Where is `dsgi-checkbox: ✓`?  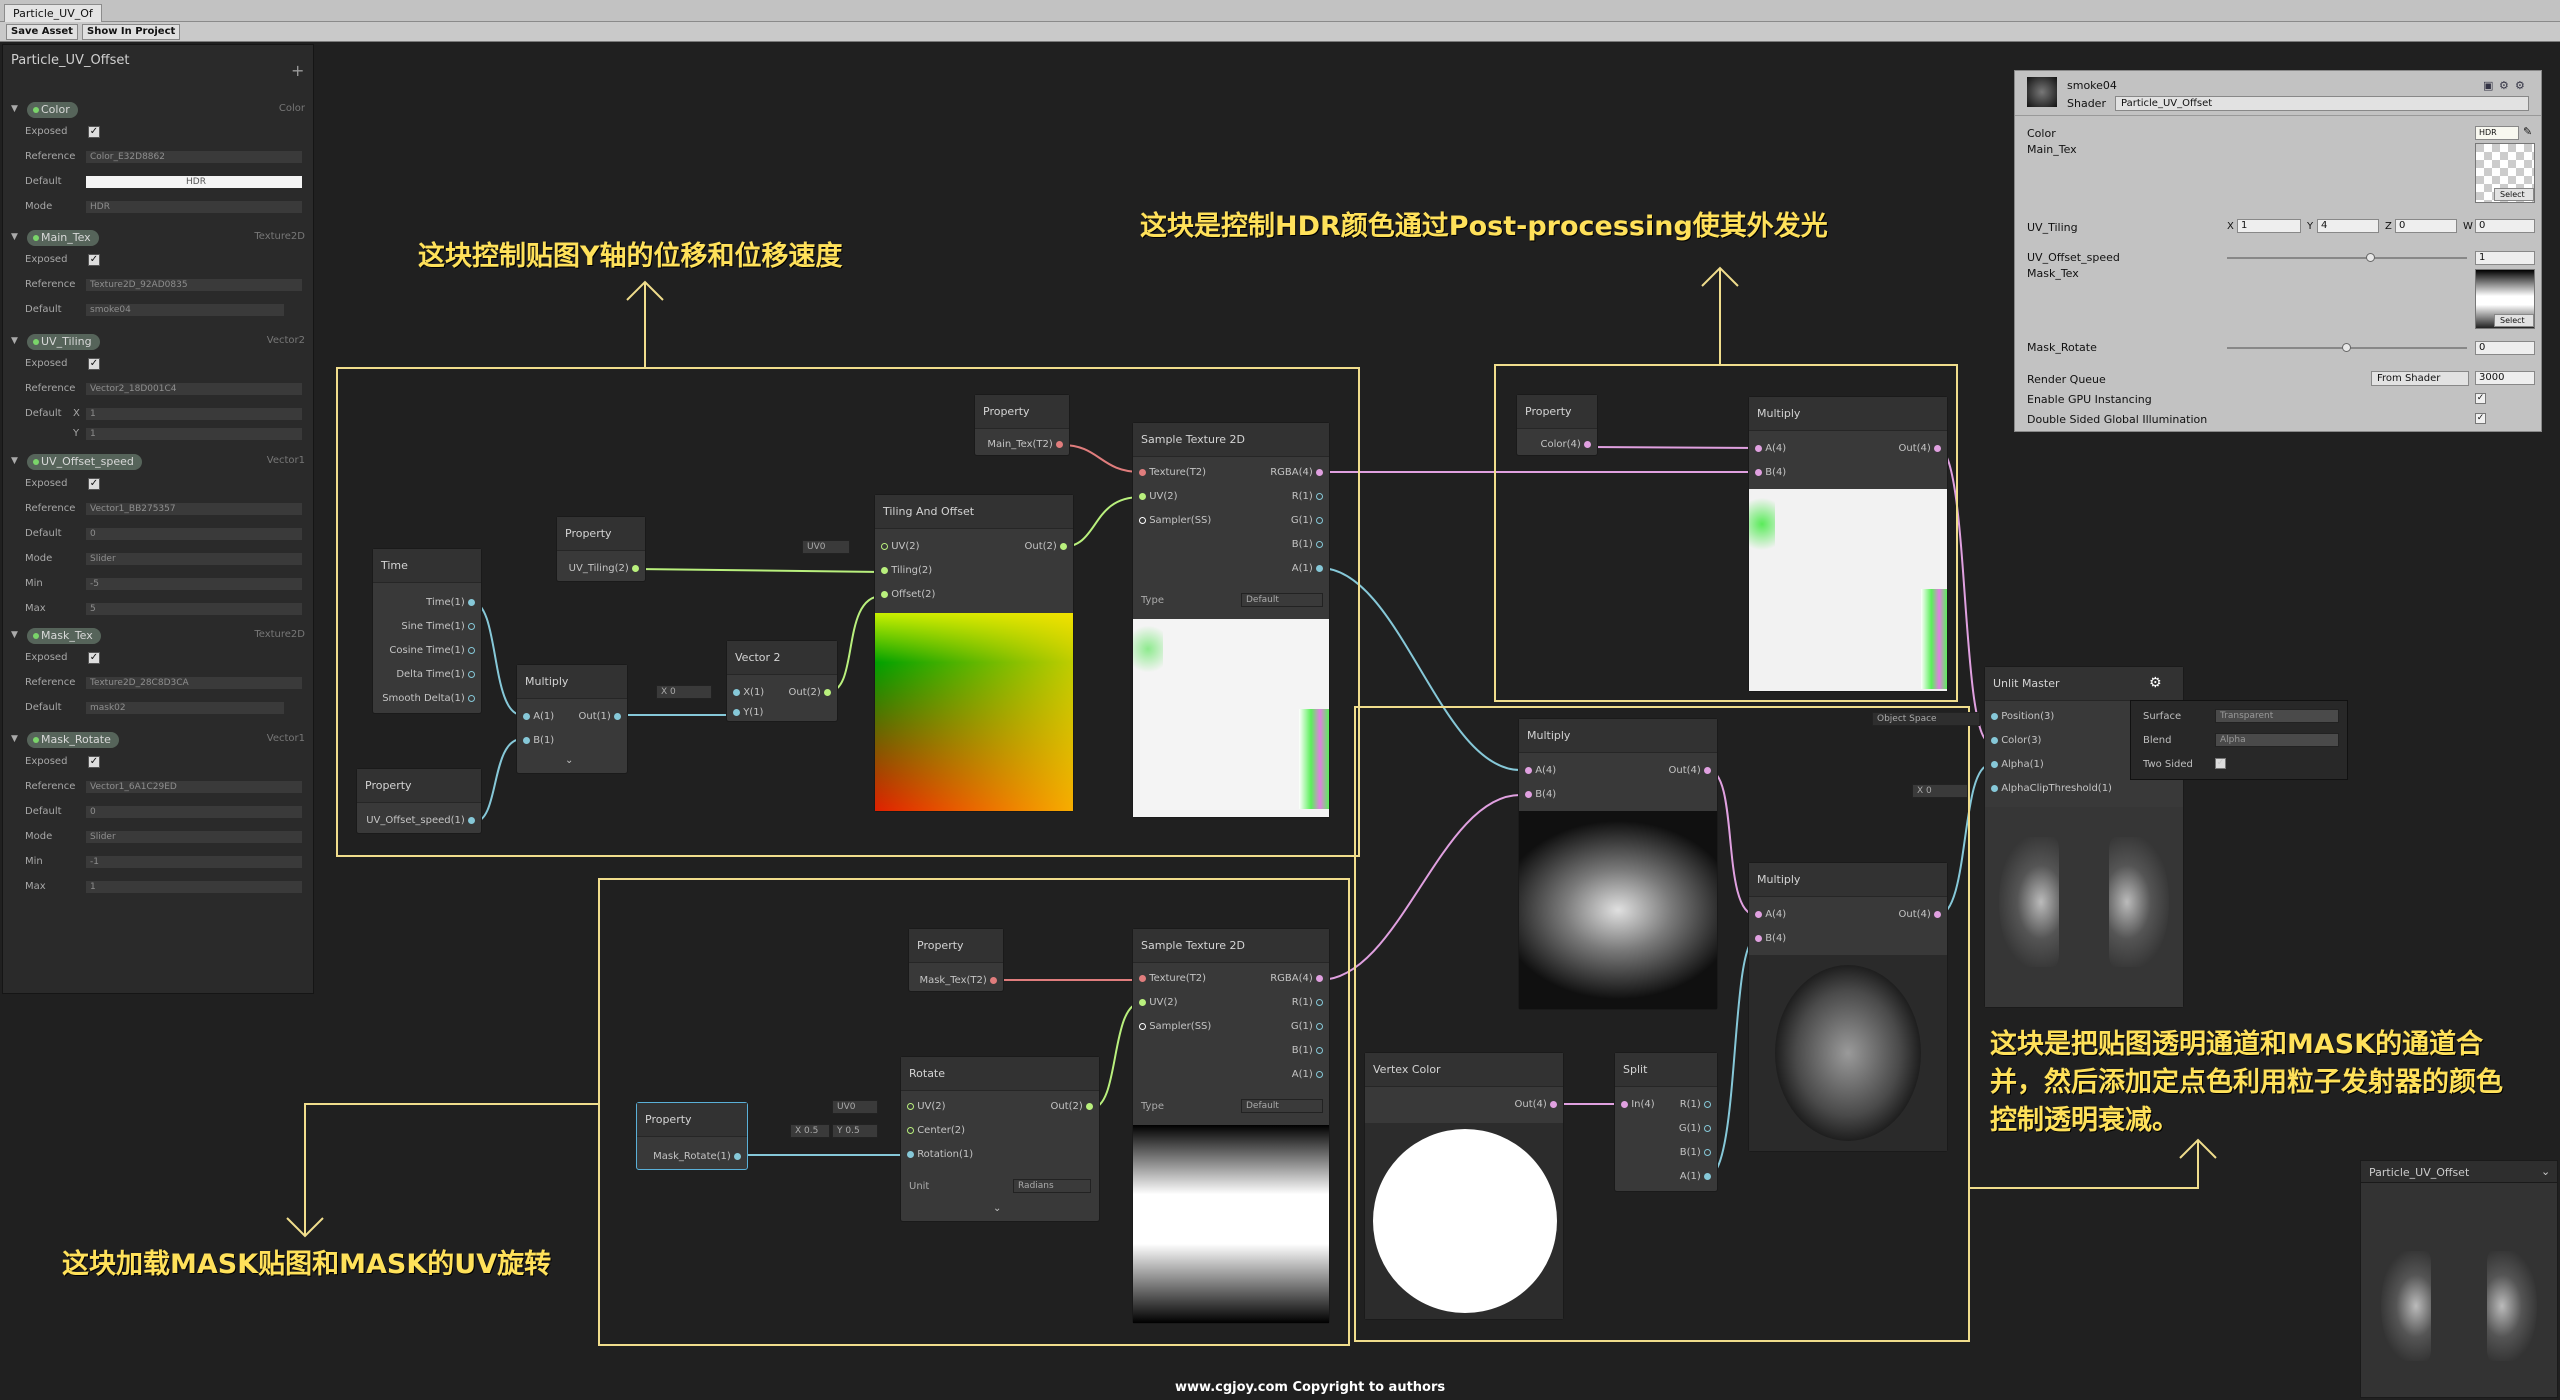
dsgi-checkbox: ✓ is located at coordinates (2480, 418).